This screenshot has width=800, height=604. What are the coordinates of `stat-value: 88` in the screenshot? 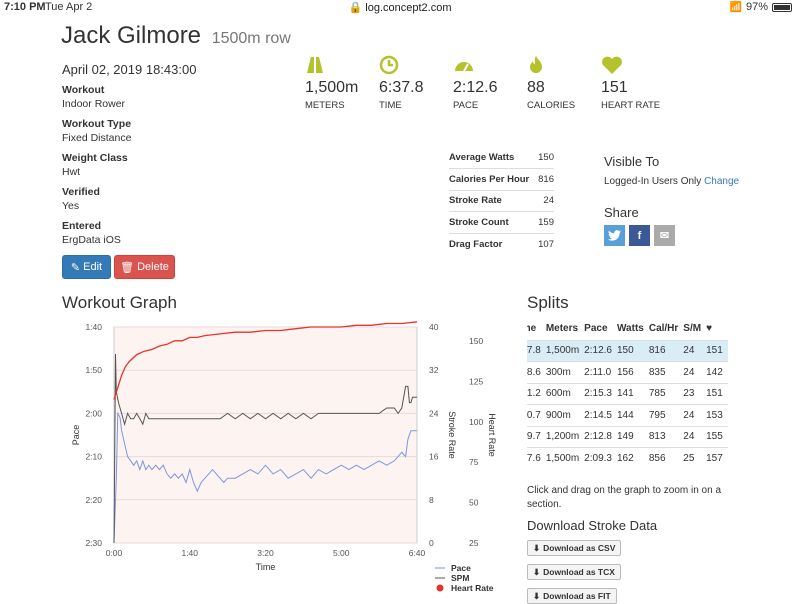 It's located at (536, 87).